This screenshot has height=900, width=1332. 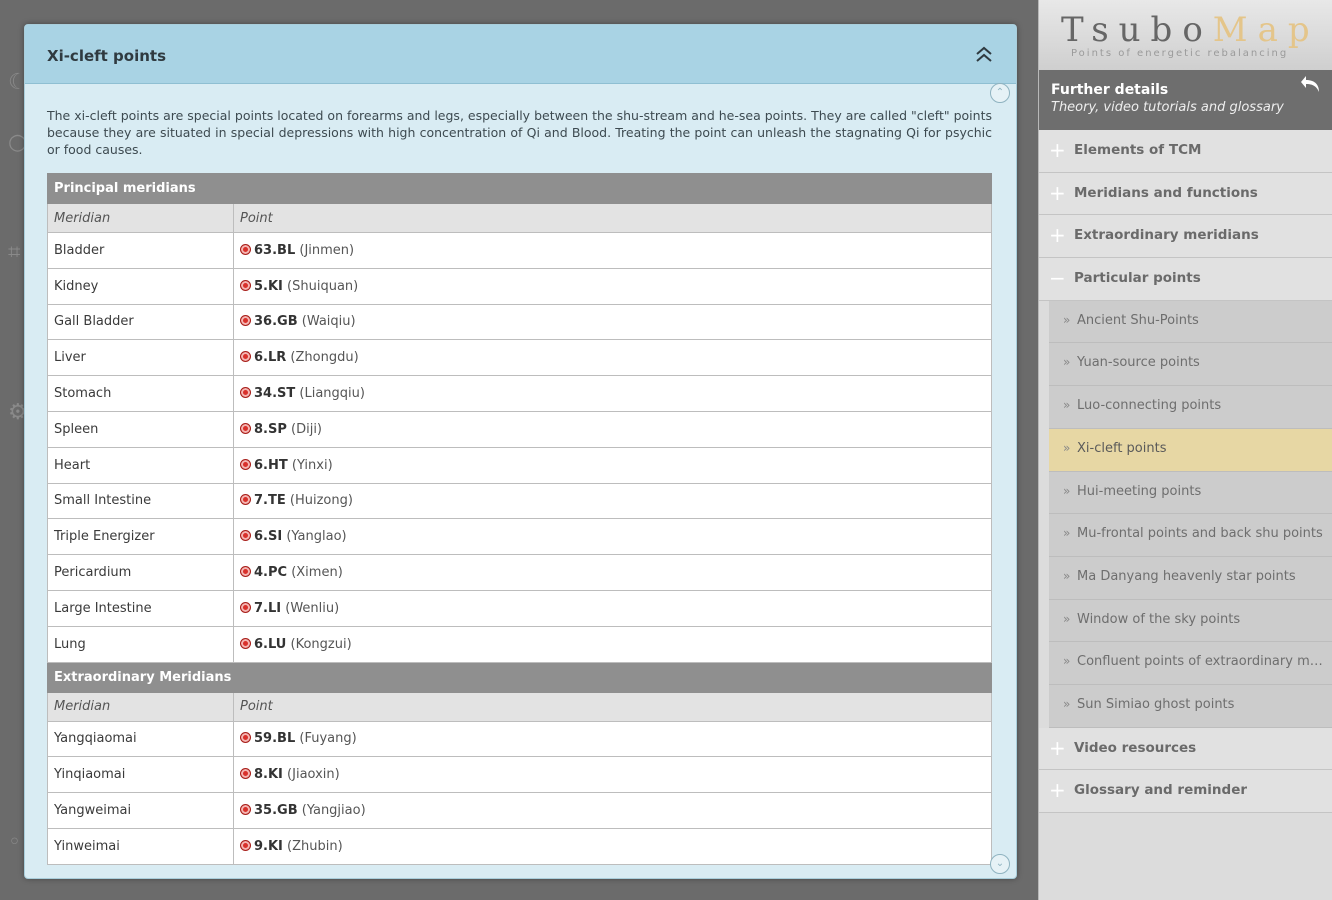 What do you see at coordinates (612, 739) in the screenshot?
I see `point-cell: 59.BL (Fuyang)` at bounding box center [612, 739].